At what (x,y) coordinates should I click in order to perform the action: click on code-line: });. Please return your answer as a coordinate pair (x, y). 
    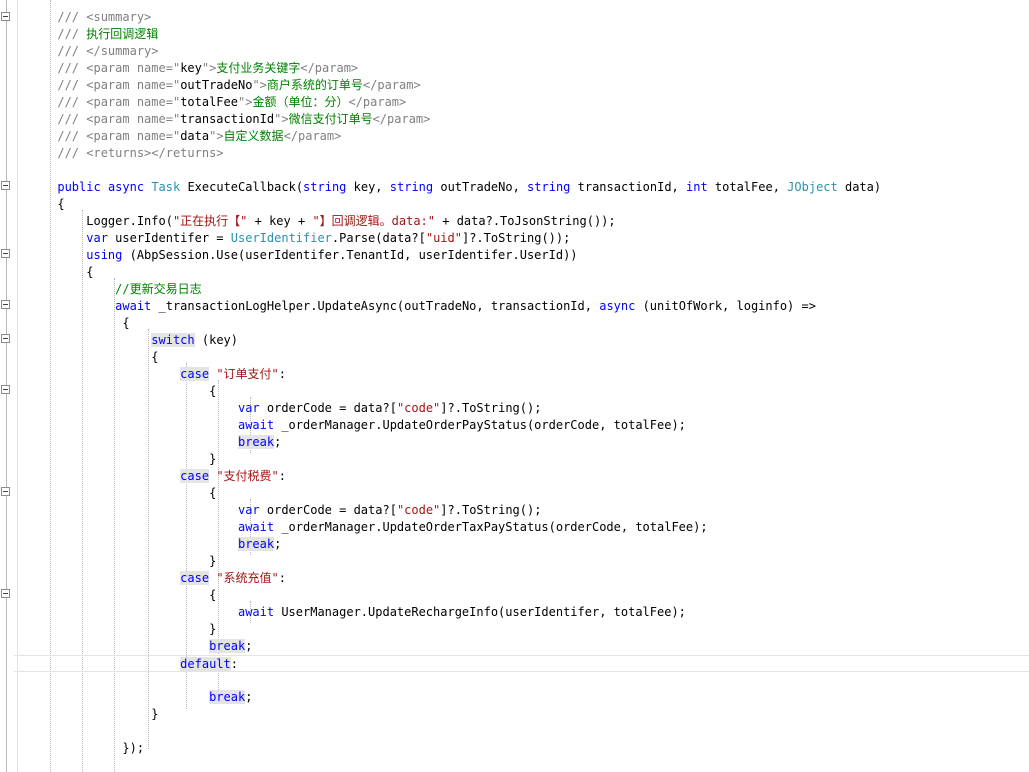
    Looking at the image, I should click on (521, 748).